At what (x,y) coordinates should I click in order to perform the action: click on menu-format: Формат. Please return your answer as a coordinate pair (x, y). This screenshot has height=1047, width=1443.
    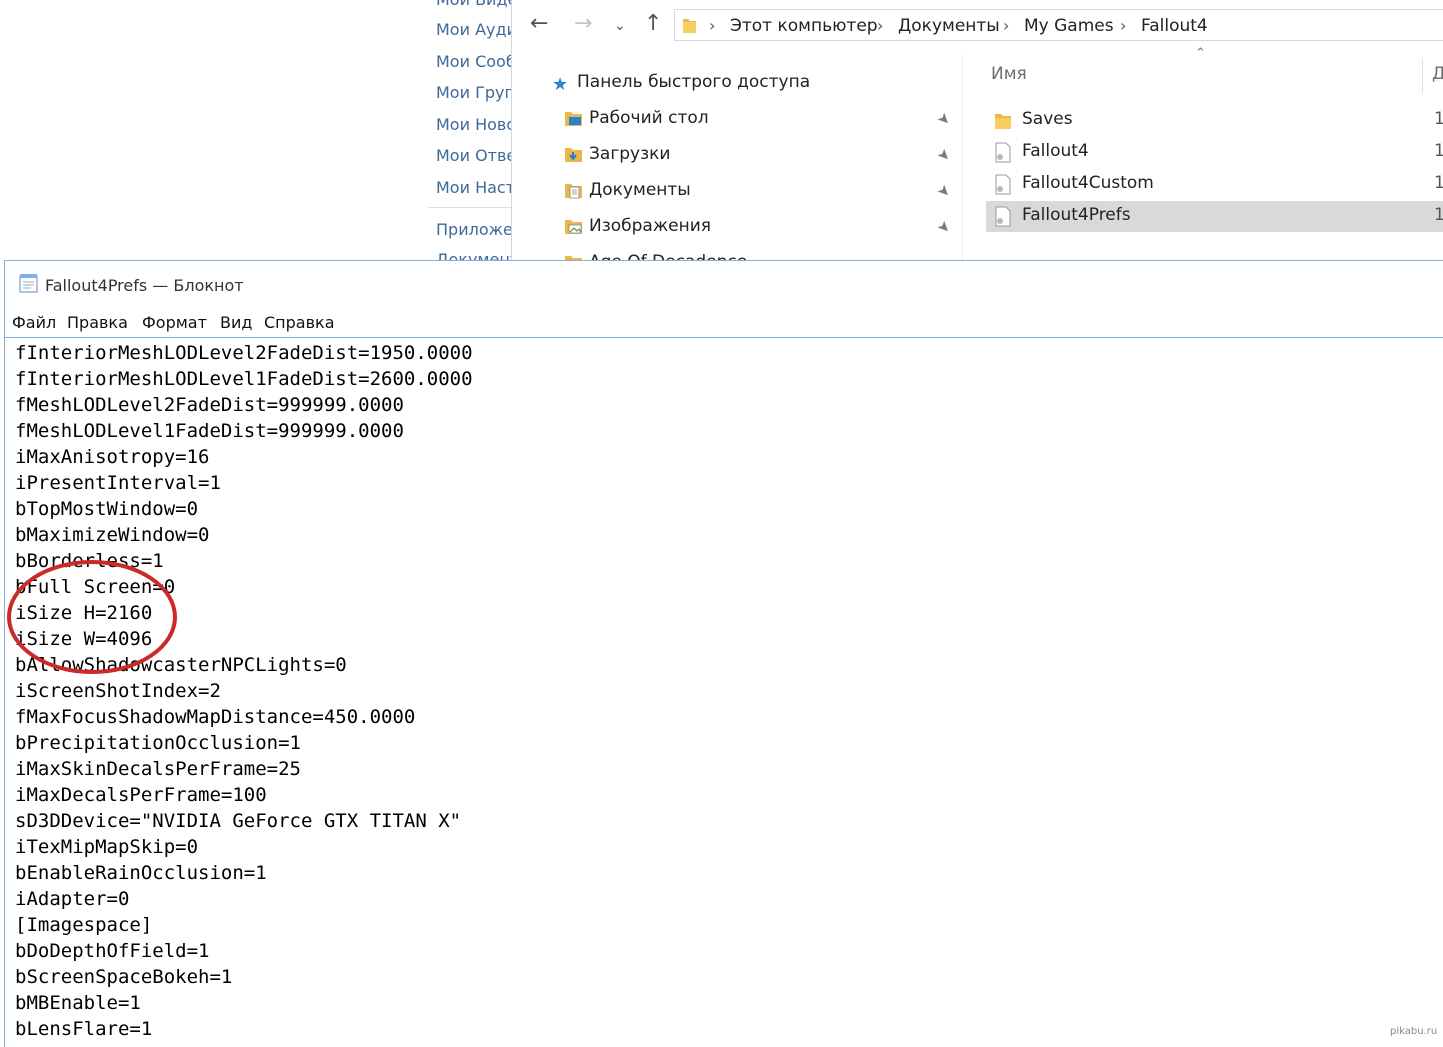
    Looking at the image, I should click on (174, 322).